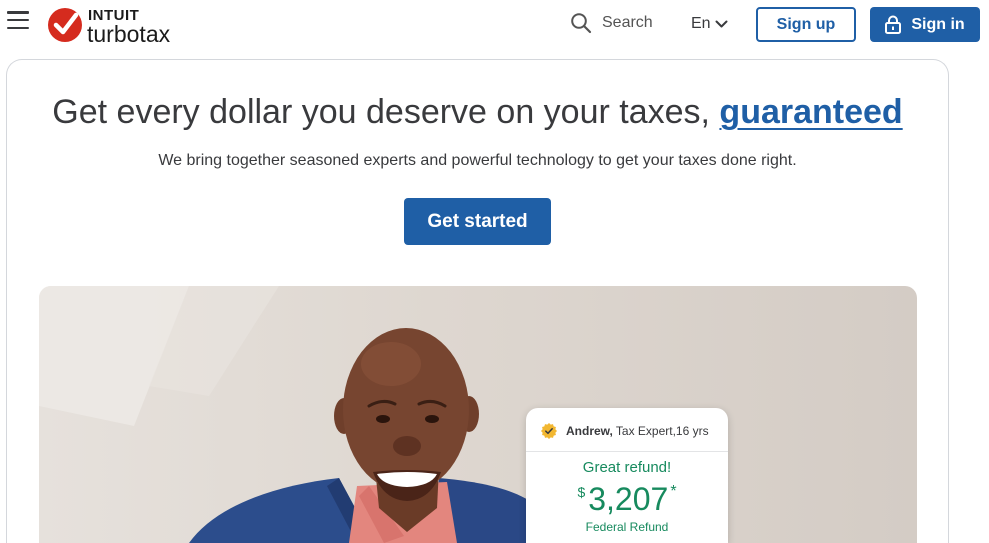 The image size is (989, 543). Describe the element at coordinates (581, 23) in the screenshot. I see `search-icon` at that location.